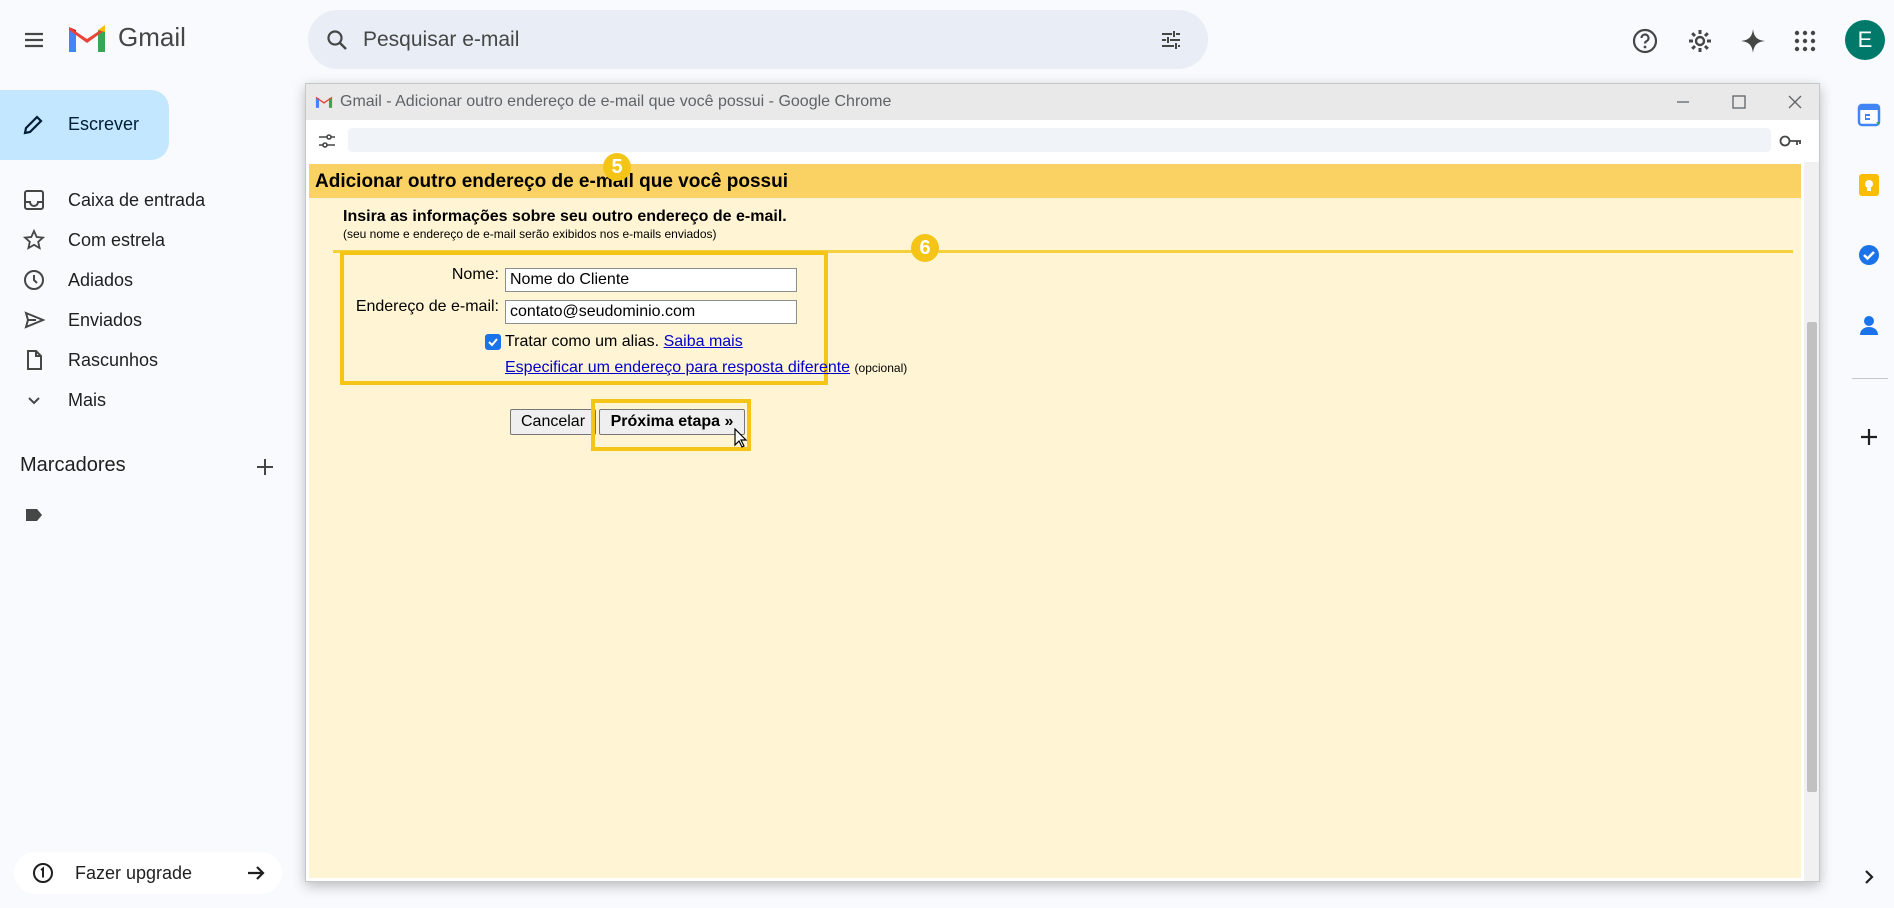 Image resolution: width=1894 pixels, height=908 pixels. I want to click on mouse-cursor-icon, so click(742, 438).